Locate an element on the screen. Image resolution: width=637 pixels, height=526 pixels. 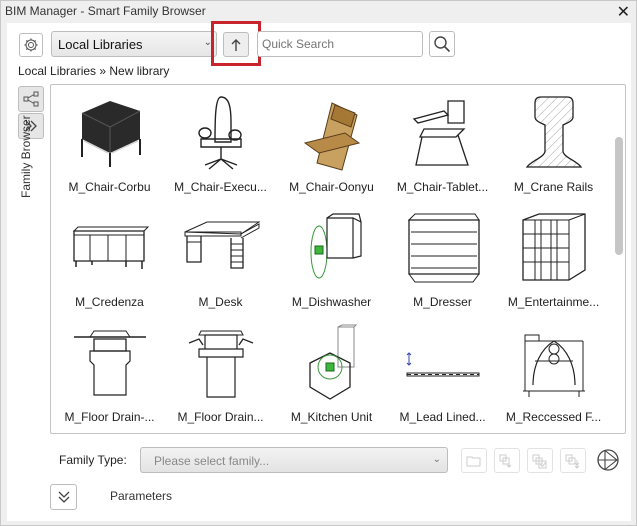
up-button is located at coordinates (236, 44).